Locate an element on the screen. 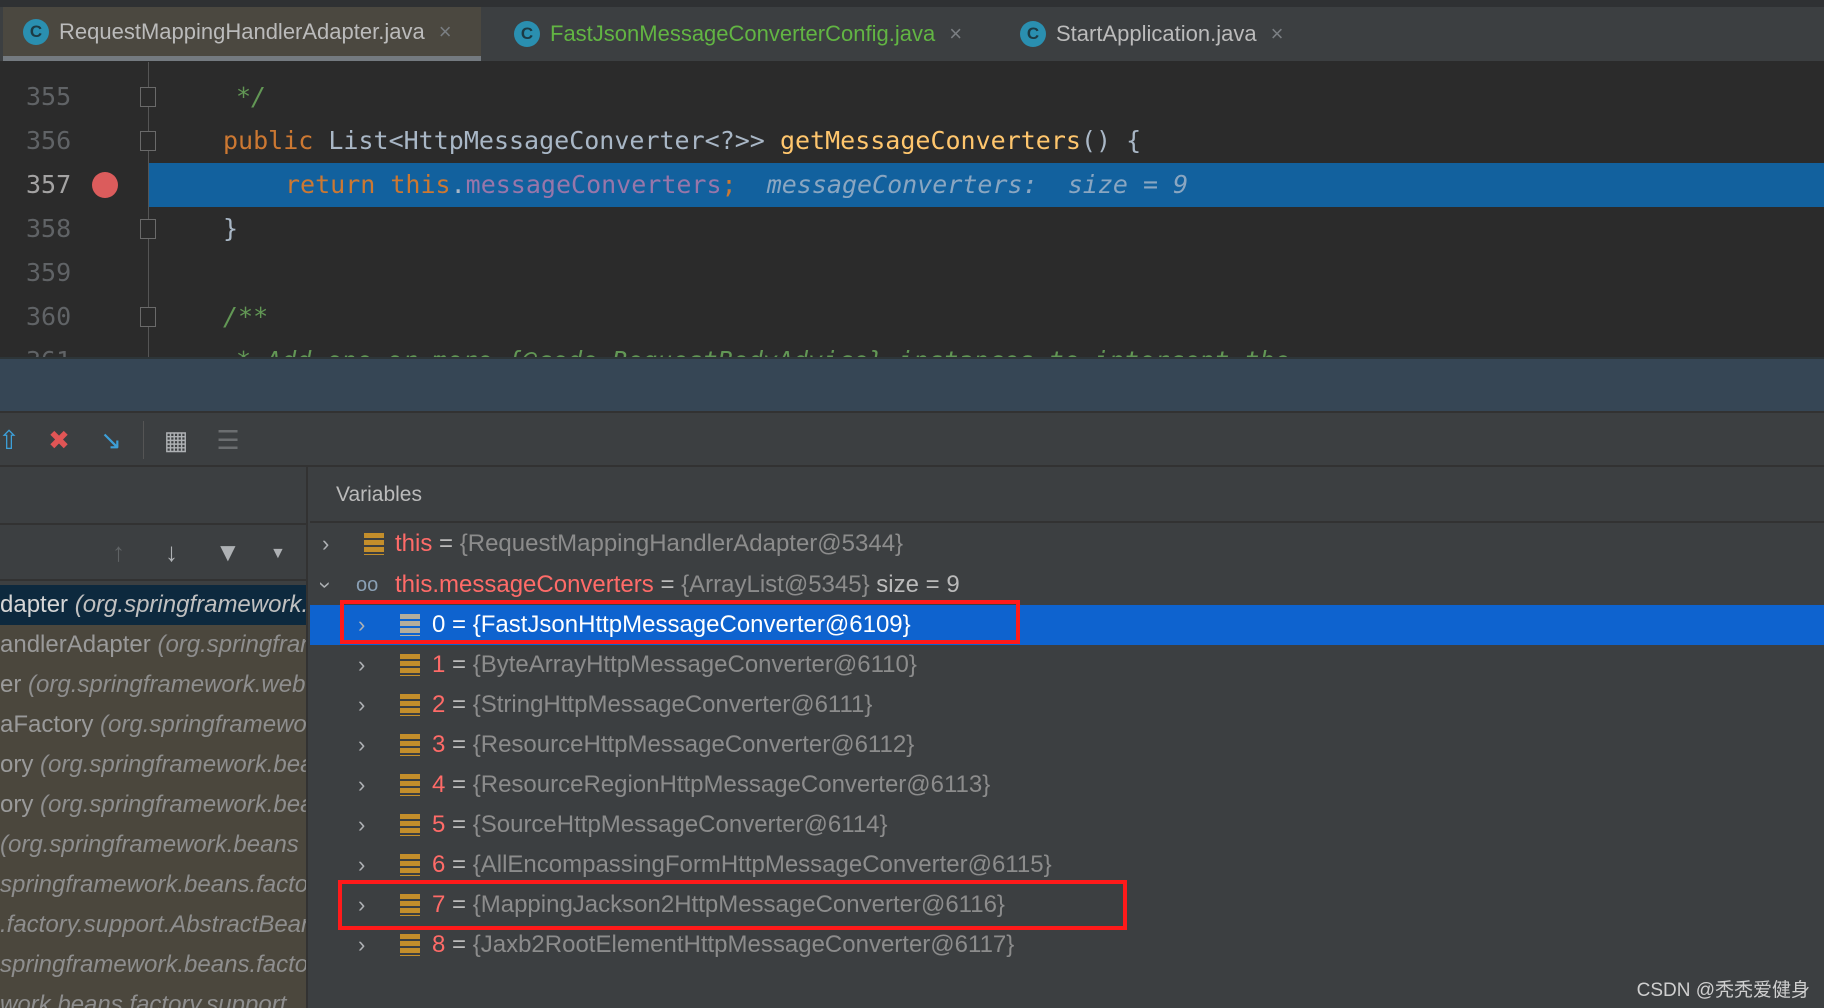 The image size is (1824, 1008). frame-item: aFactory (org.springframework is located at coordinates (154, 725).